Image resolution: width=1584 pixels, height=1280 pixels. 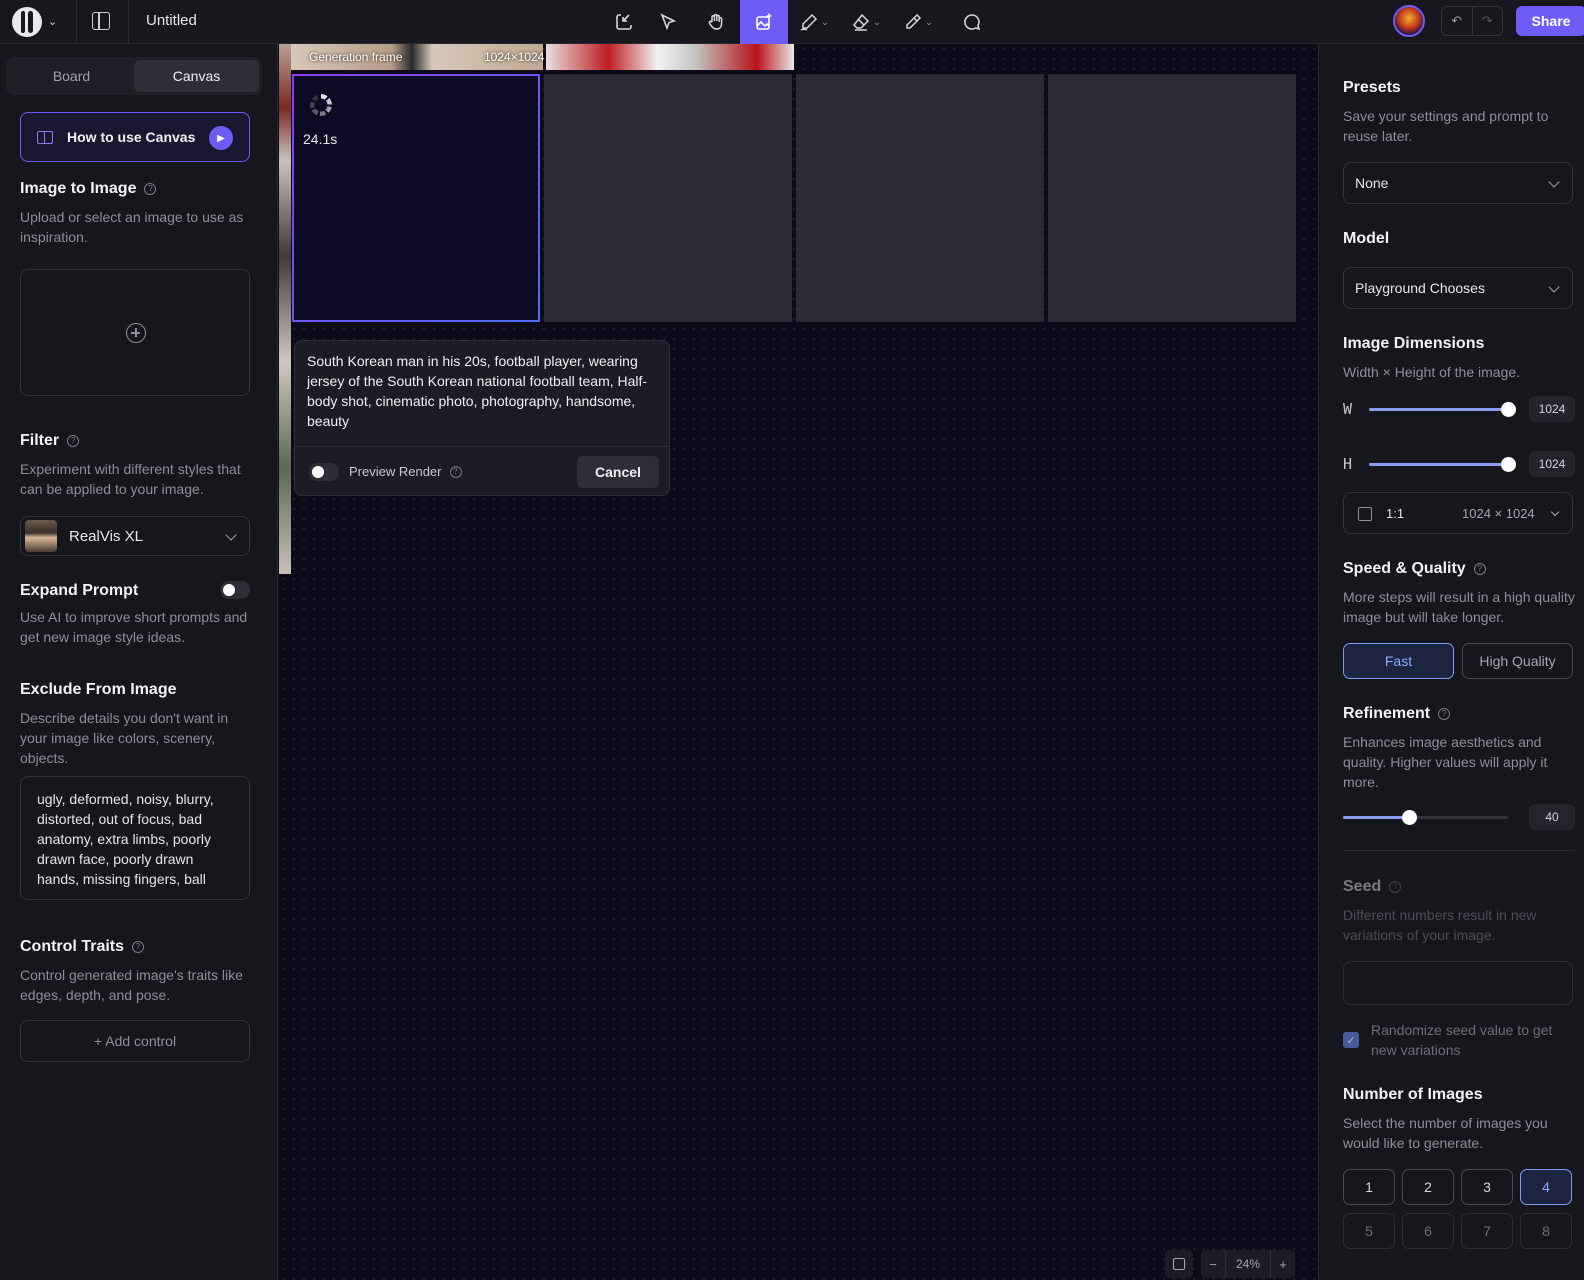 I want to click on comment-tool-button, so click(x=972, y=22).